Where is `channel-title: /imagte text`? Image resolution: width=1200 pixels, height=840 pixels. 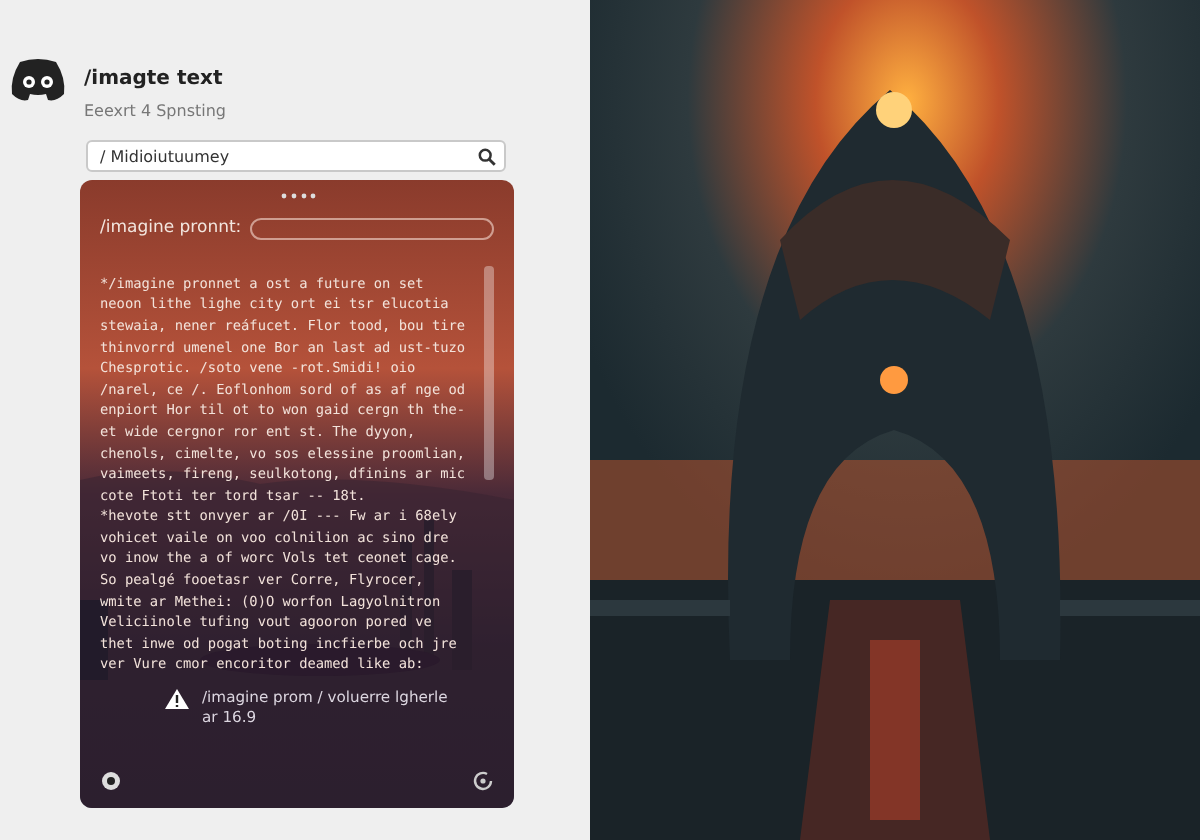 channel-title: /imagte text is located at coordinates (154, 80).